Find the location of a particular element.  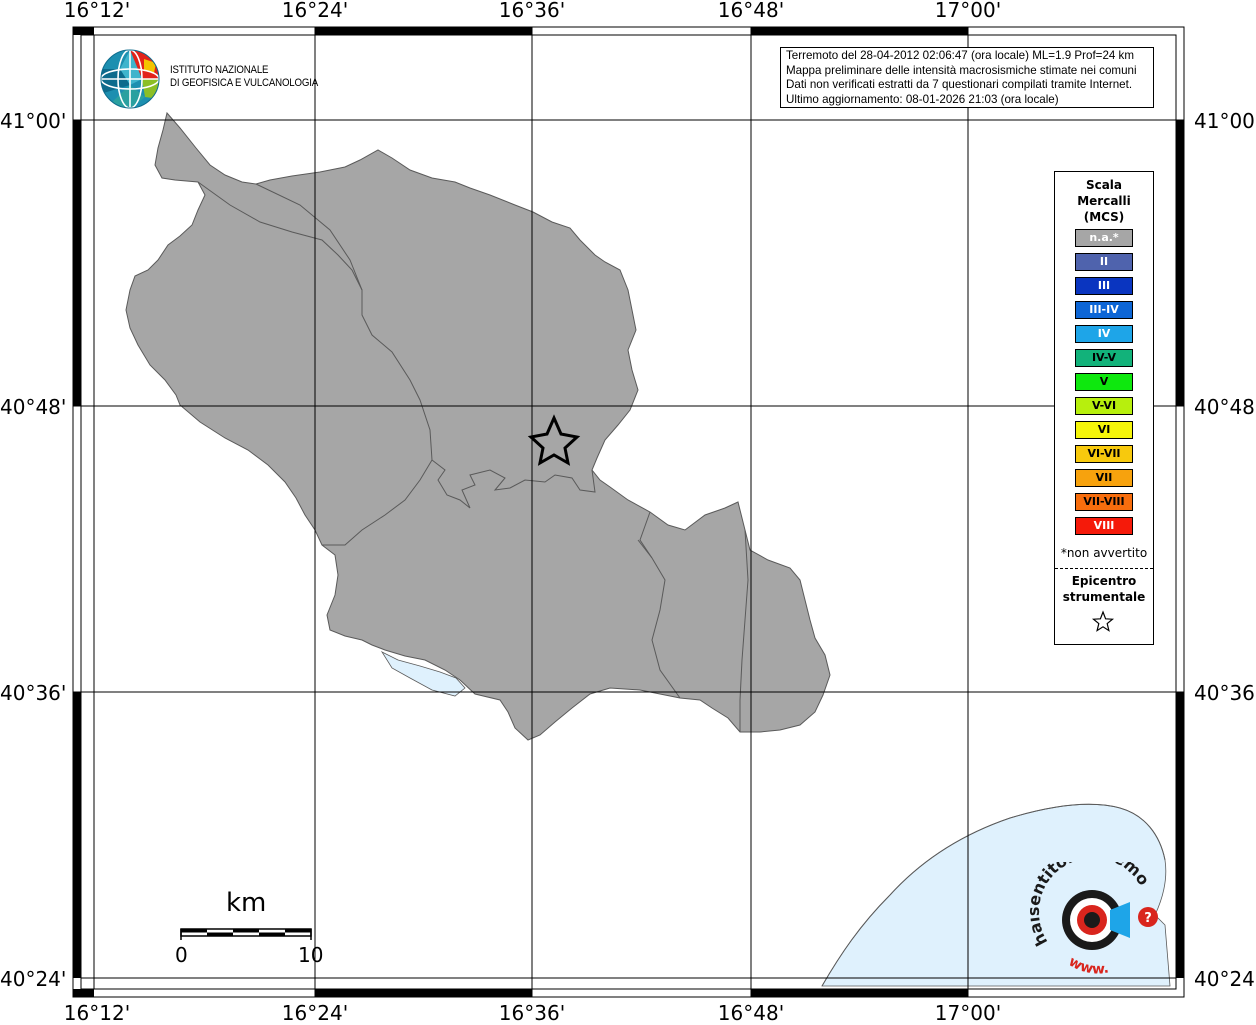

lat-label-right-1: 41°00' is located at coordinates (1225, 121).